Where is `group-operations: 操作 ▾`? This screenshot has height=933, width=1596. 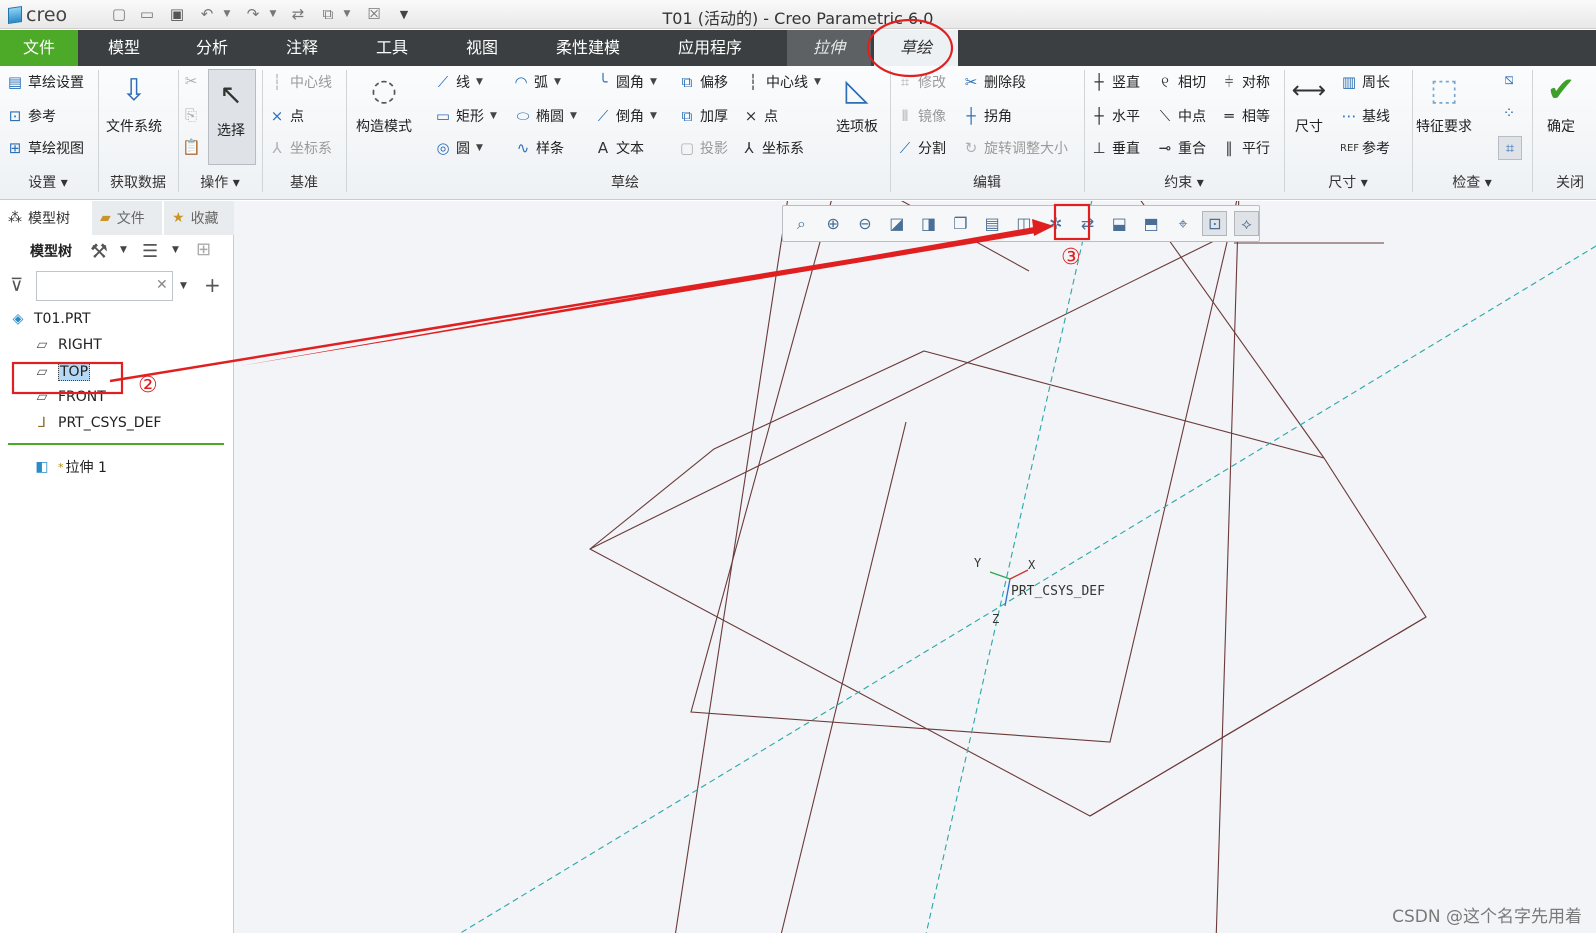
group-operations: 操作 ▾ is located at coordinates (220, 183).